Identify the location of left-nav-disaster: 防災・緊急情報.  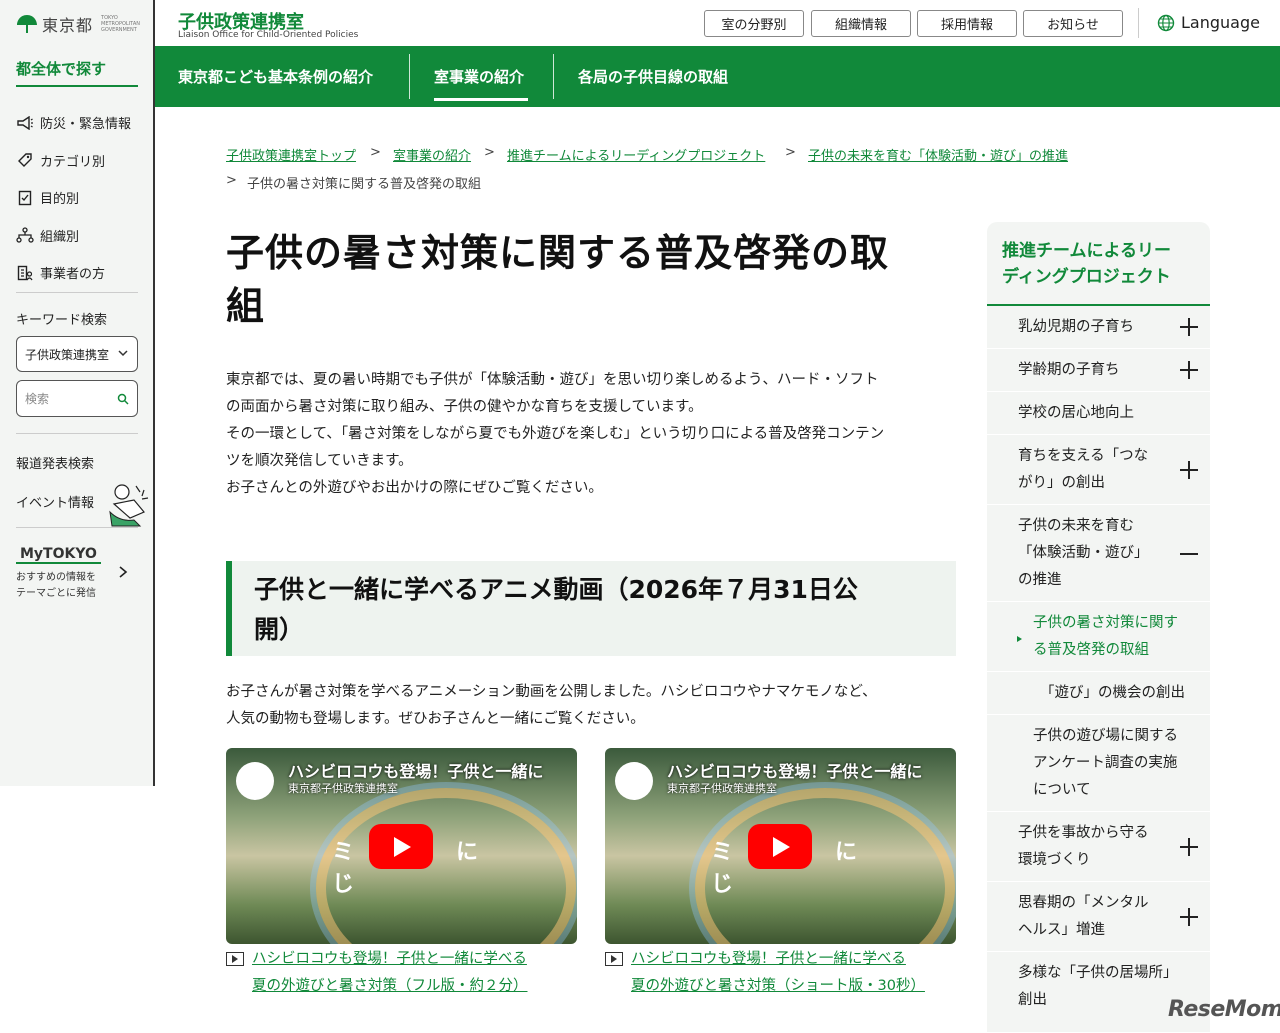
(78, 123).